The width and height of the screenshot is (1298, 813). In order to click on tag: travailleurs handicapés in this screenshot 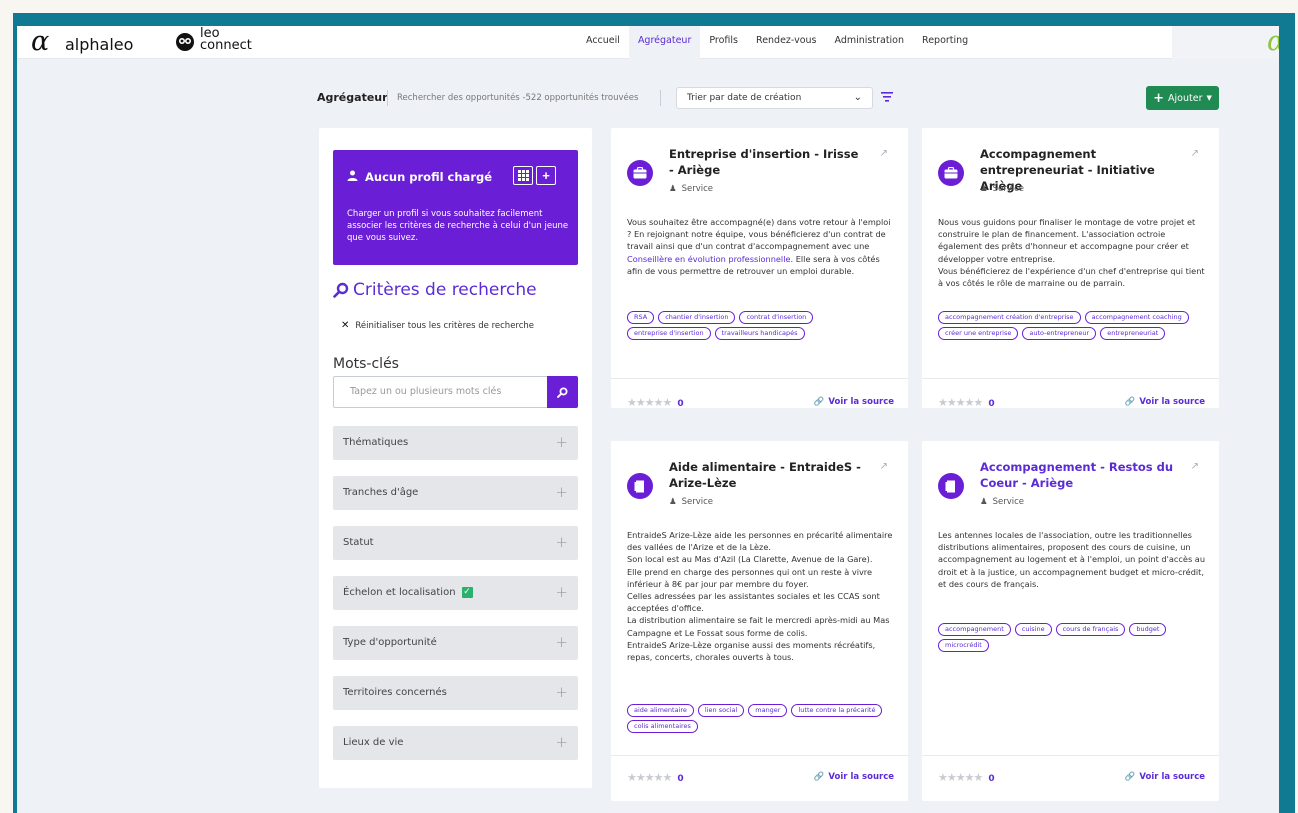, I will do `click(759, 333)`.